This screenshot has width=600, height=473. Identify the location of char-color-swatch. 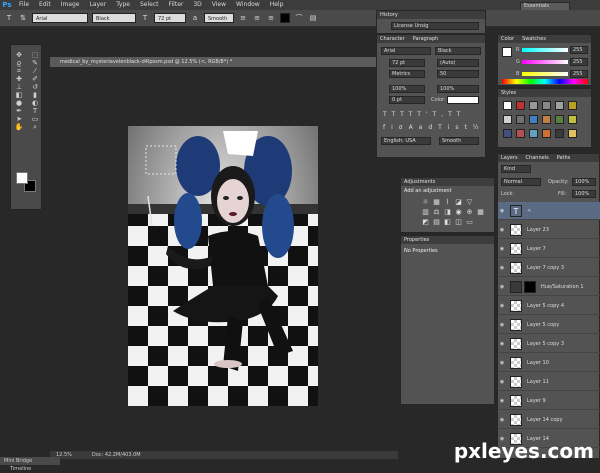
(463, 100).